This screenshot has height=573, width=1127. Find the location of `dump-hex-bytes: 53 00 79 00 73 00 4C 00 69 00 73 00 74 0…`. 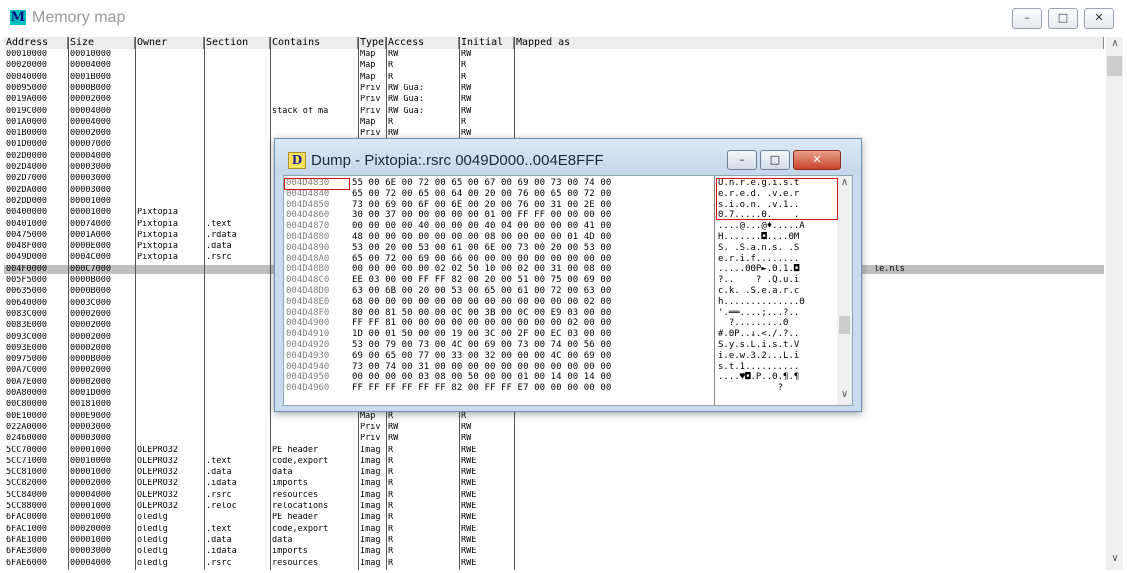

dump-hex-bytes: 53 00 79 00 73 00 4C 00 69 00 73 00 74 0… is located at coordinates (482, 345).